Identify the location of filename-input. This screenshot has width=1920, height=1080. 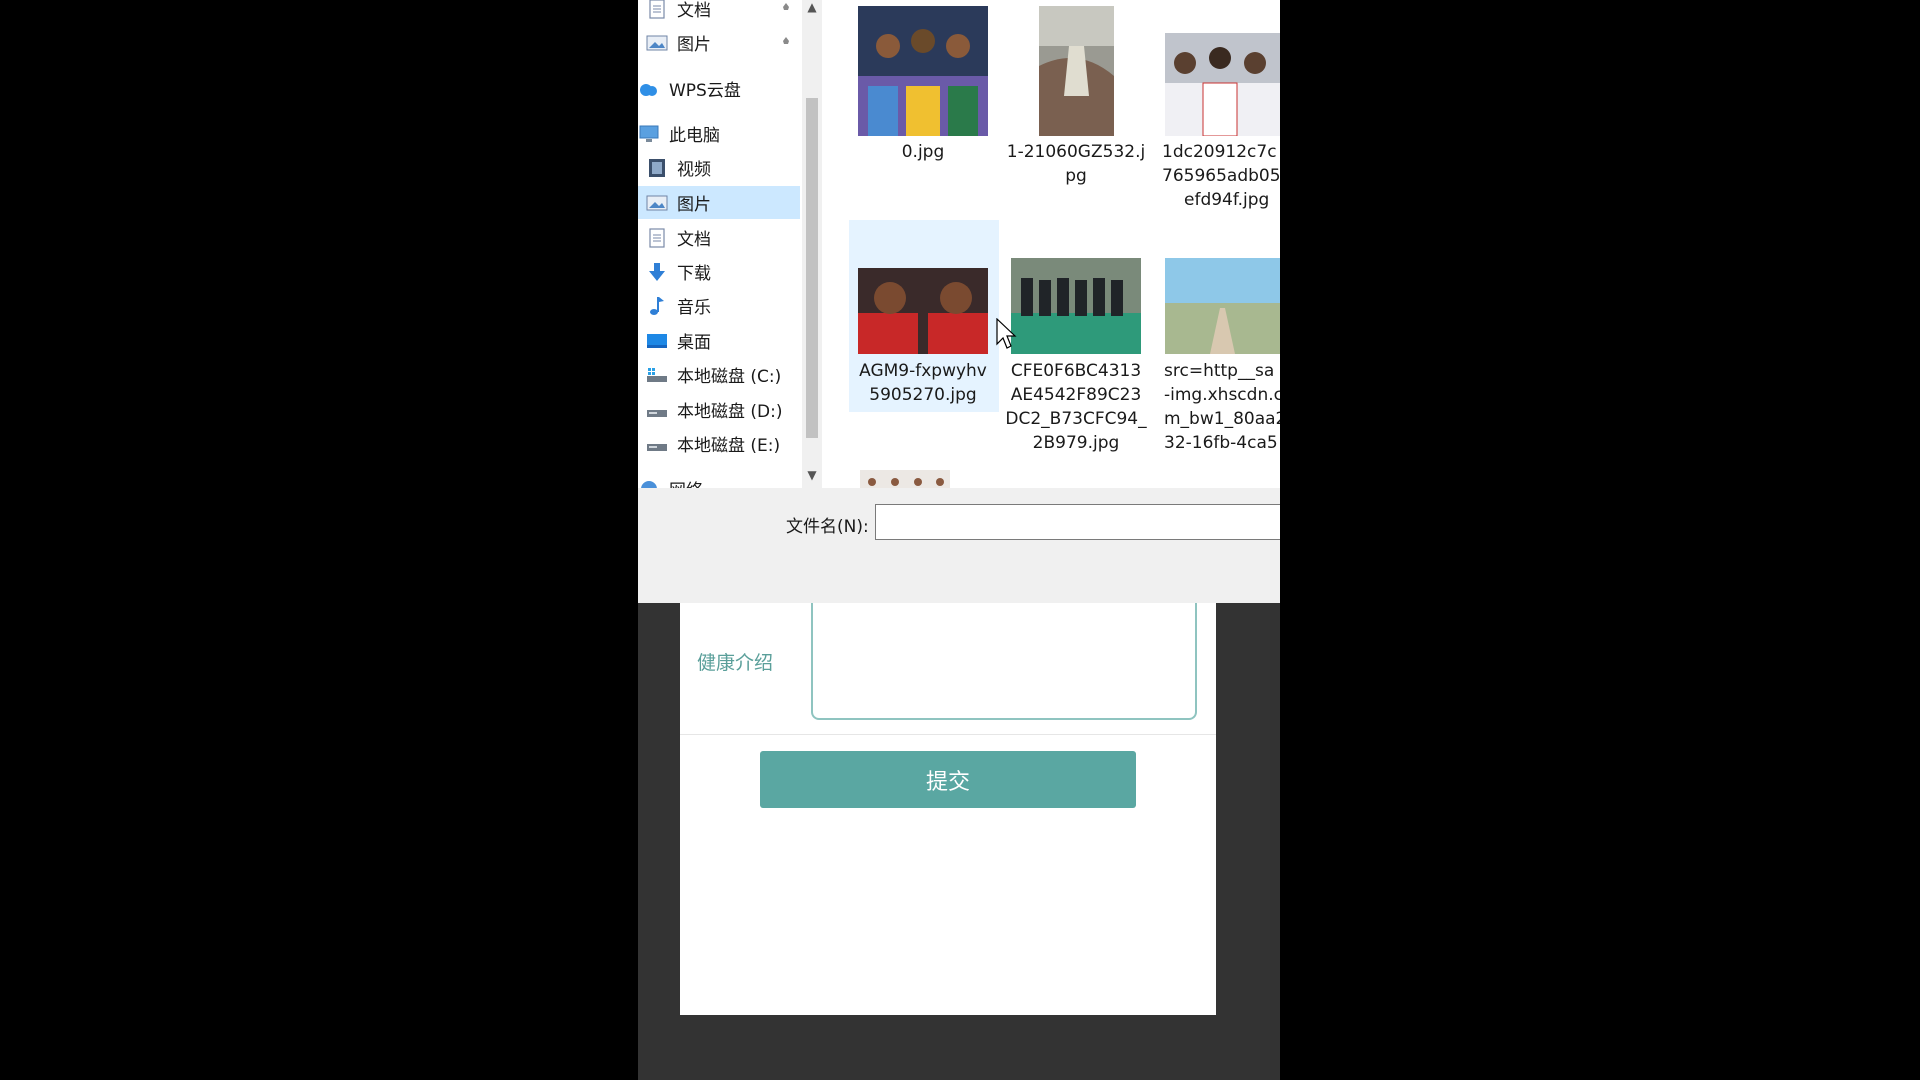
(1077, 522).